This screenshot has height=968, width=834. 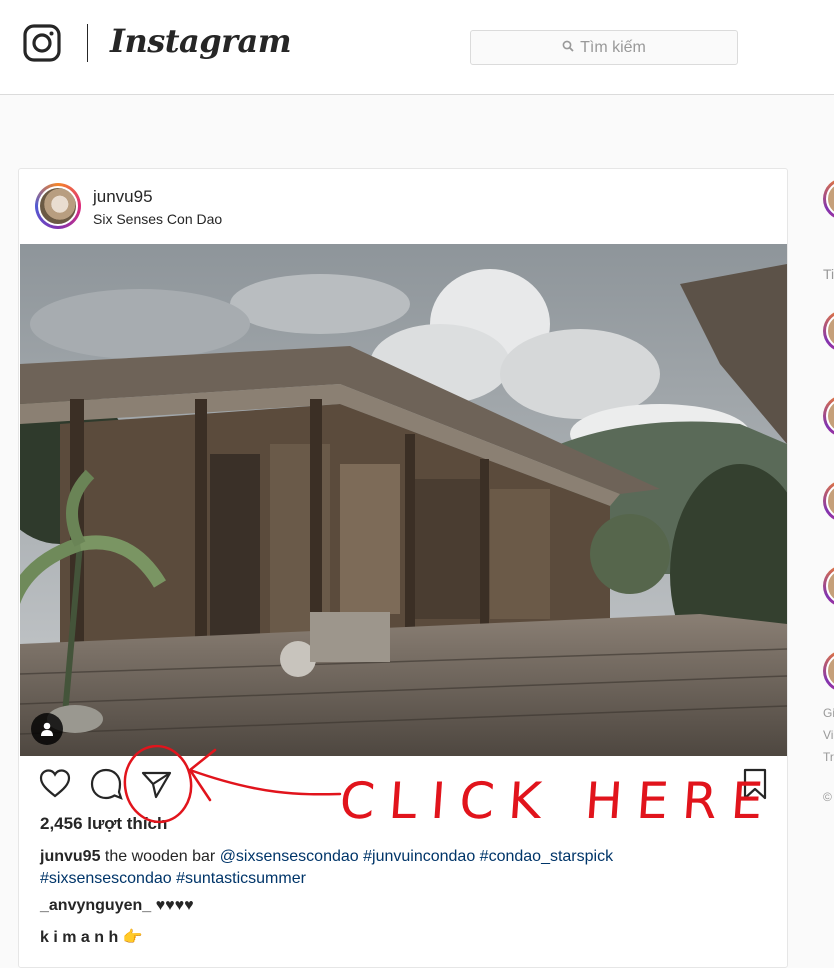 I want to click on user-tag-icon, so click(x=47, y=729).